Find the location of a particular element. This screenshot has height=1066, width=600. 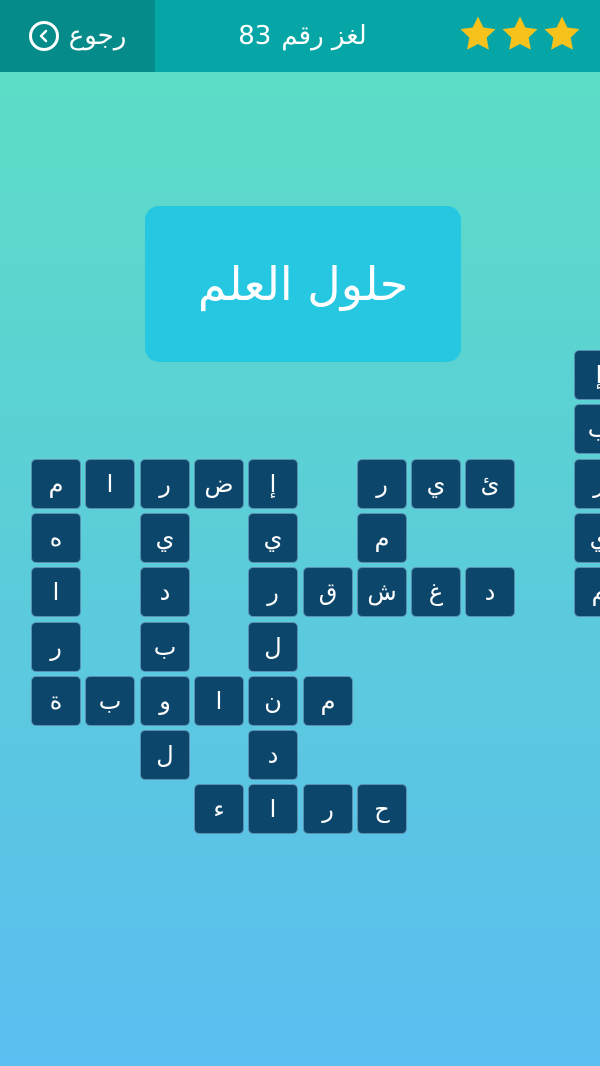

letter-tile: ه is located at coordinates (56, 538).